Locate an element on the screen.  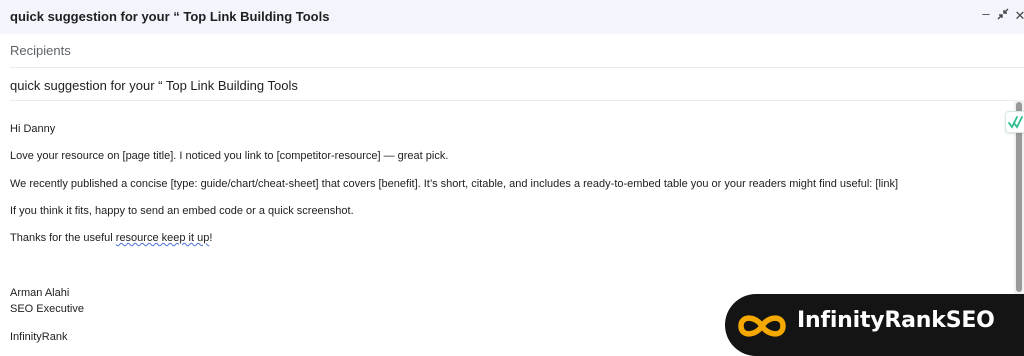
logo-text: InfinityRankSEO is located at coordinates (896, 320).